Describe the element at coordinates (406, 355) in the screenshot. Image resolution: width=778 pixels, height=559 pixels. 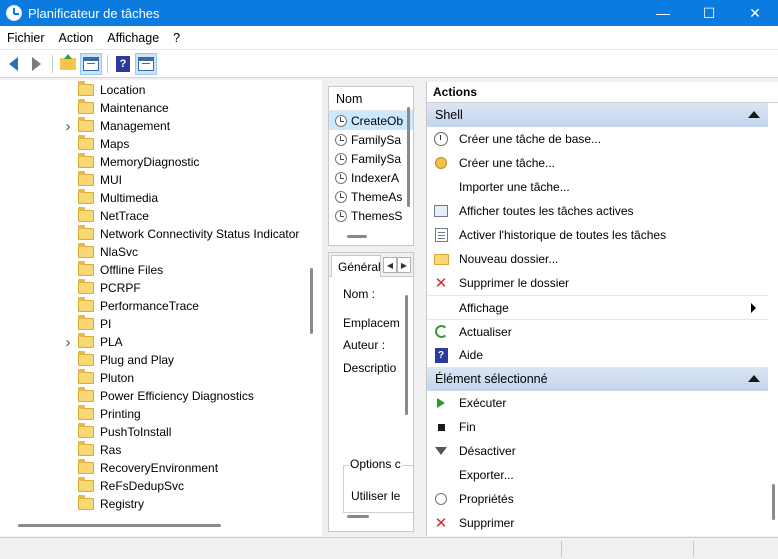
I see `details-vertical-scrollbar` at that location.